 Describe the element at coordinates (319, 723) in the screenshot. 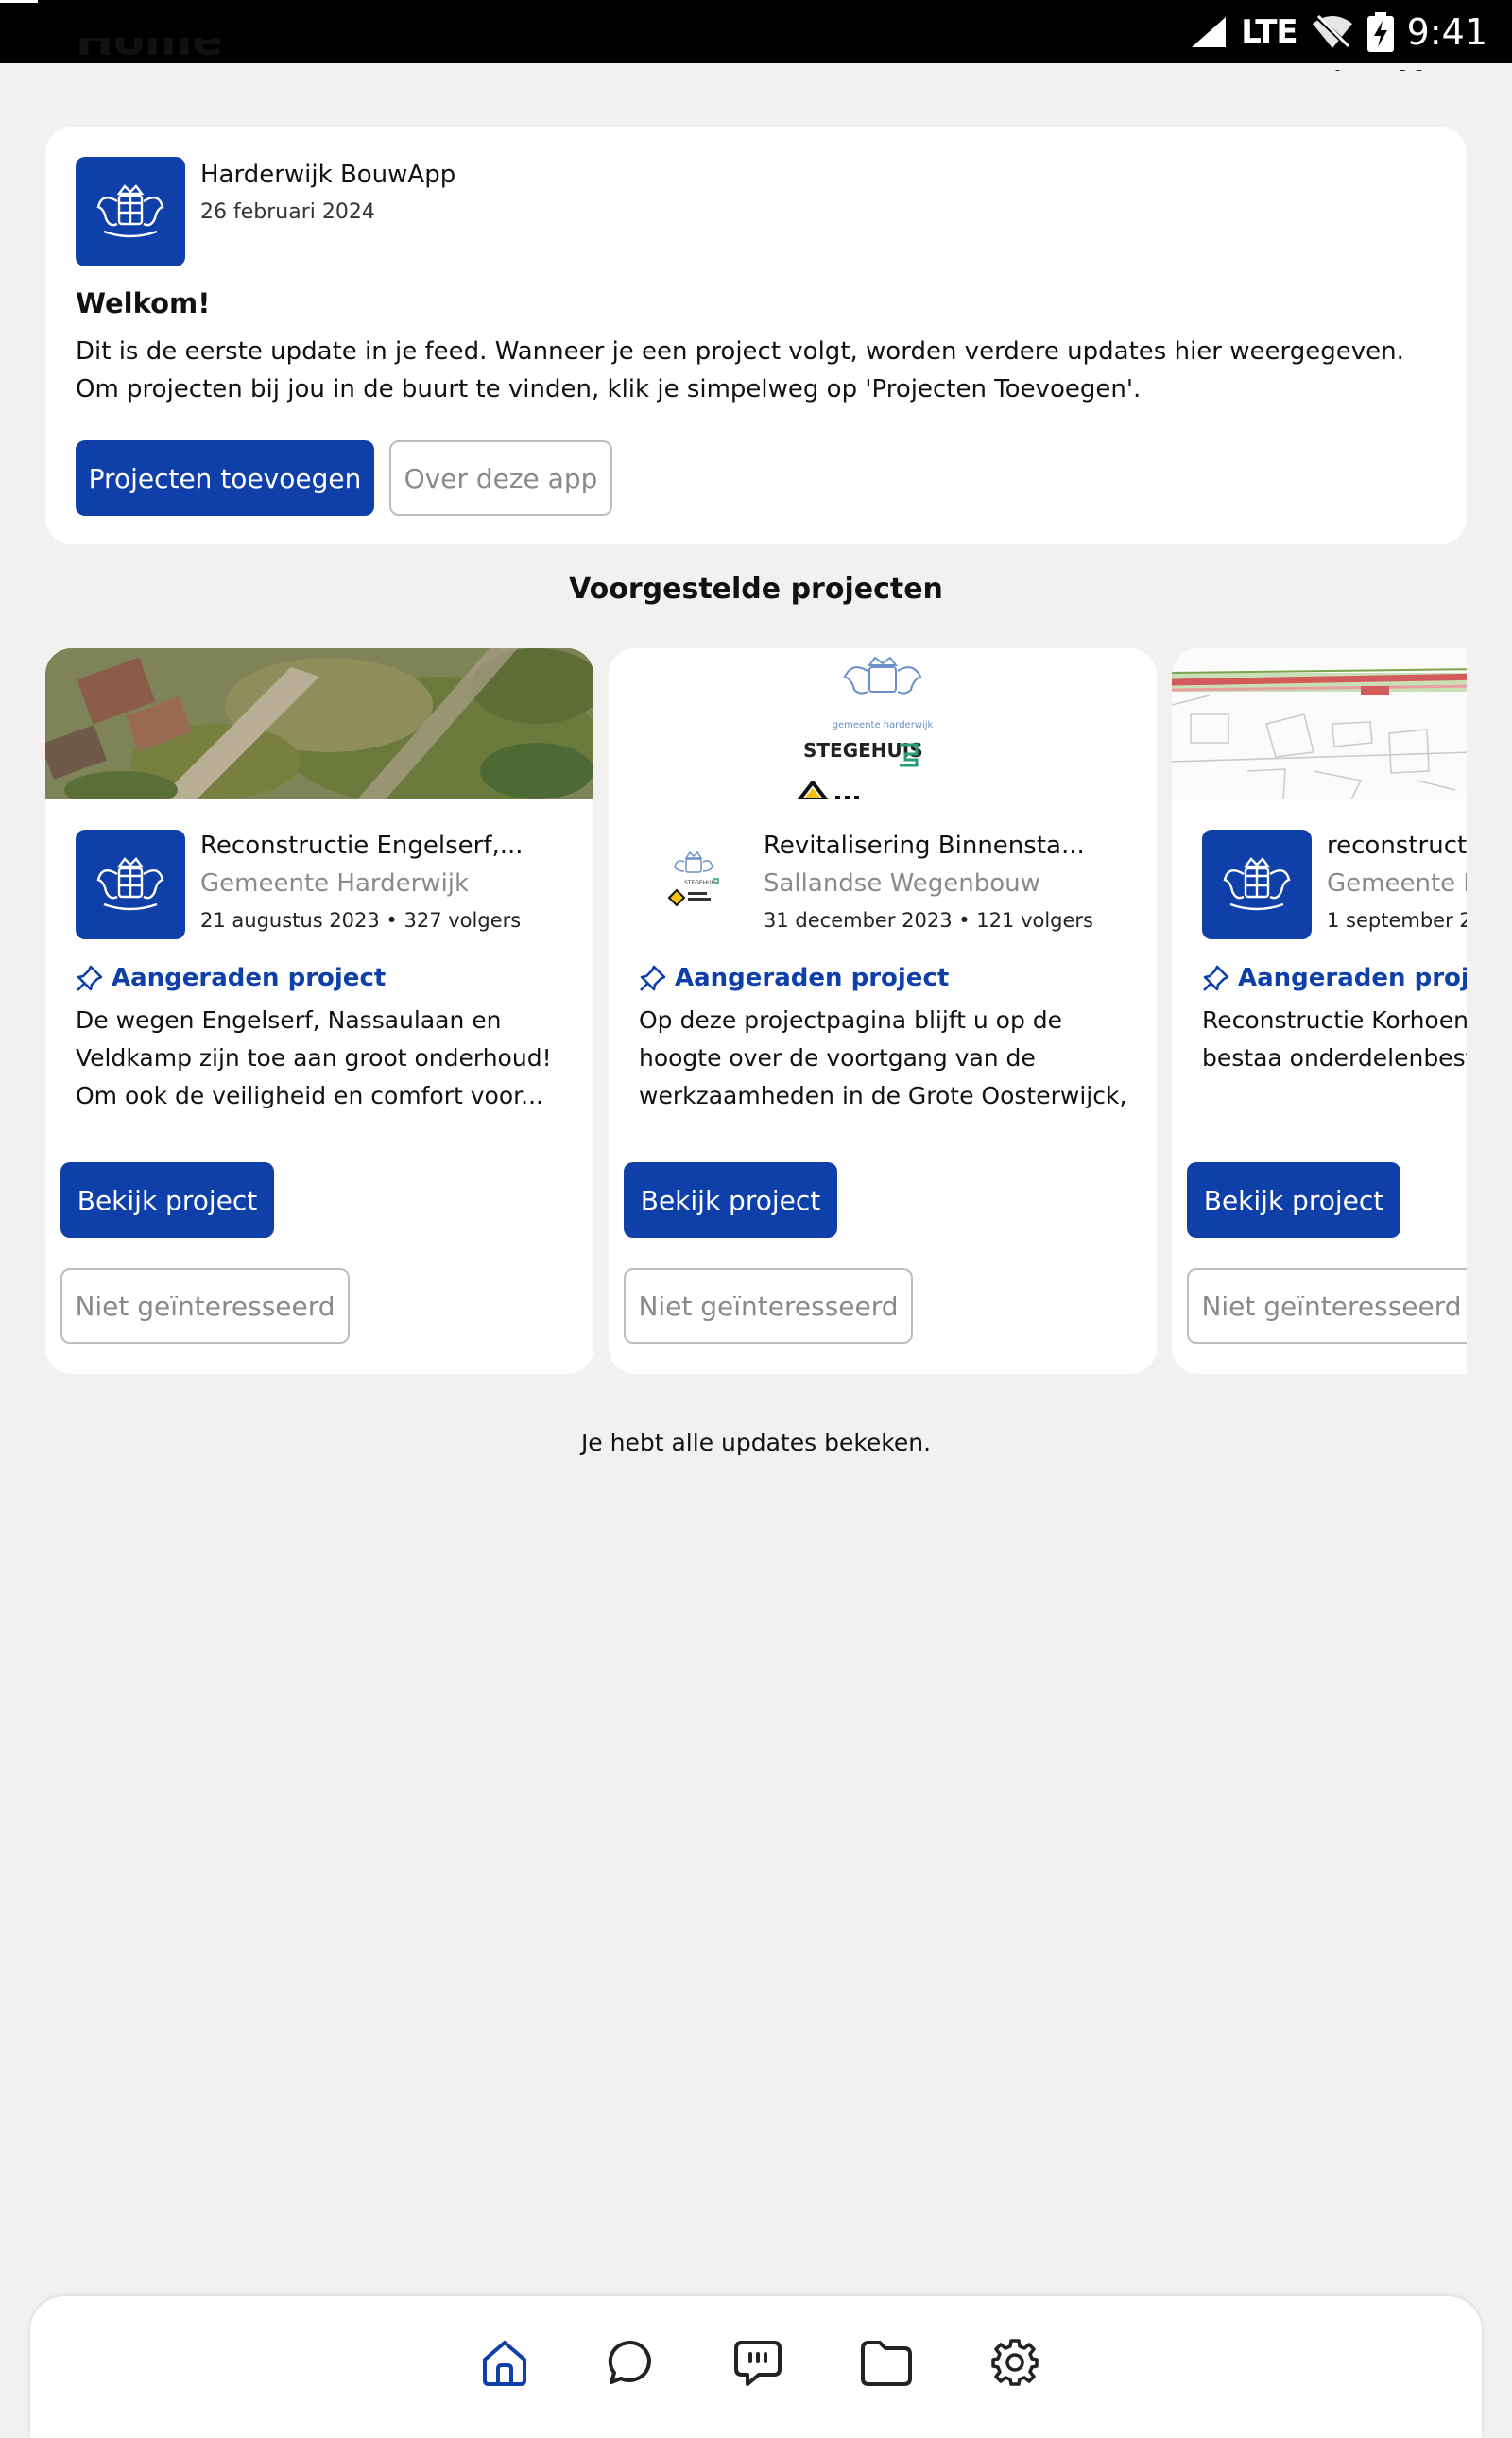

I see `project-image-aerial` at that location.